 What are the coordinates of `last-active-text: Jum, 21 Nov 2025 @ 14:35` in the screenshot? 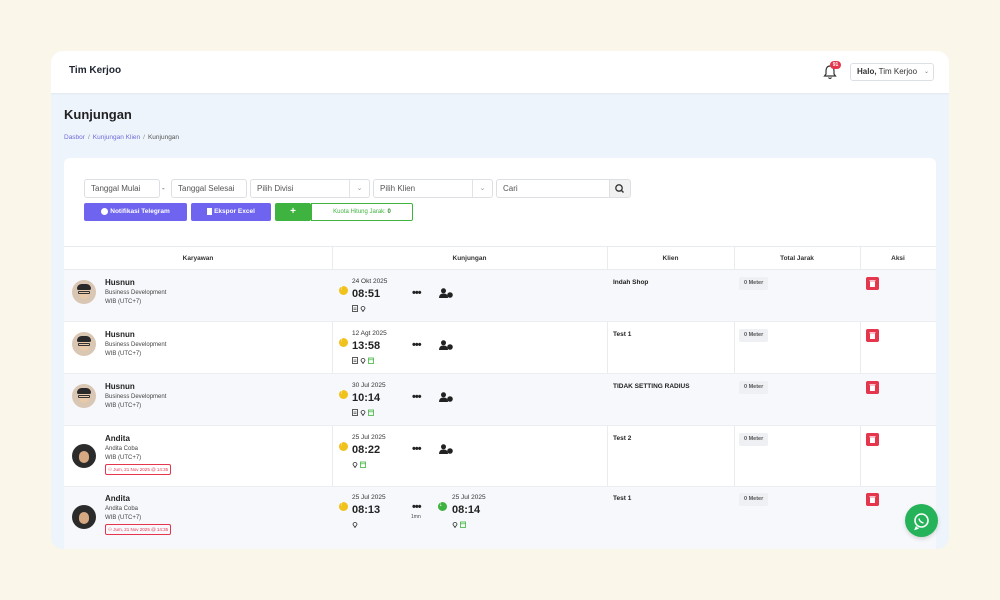 It's located at (141, 469).